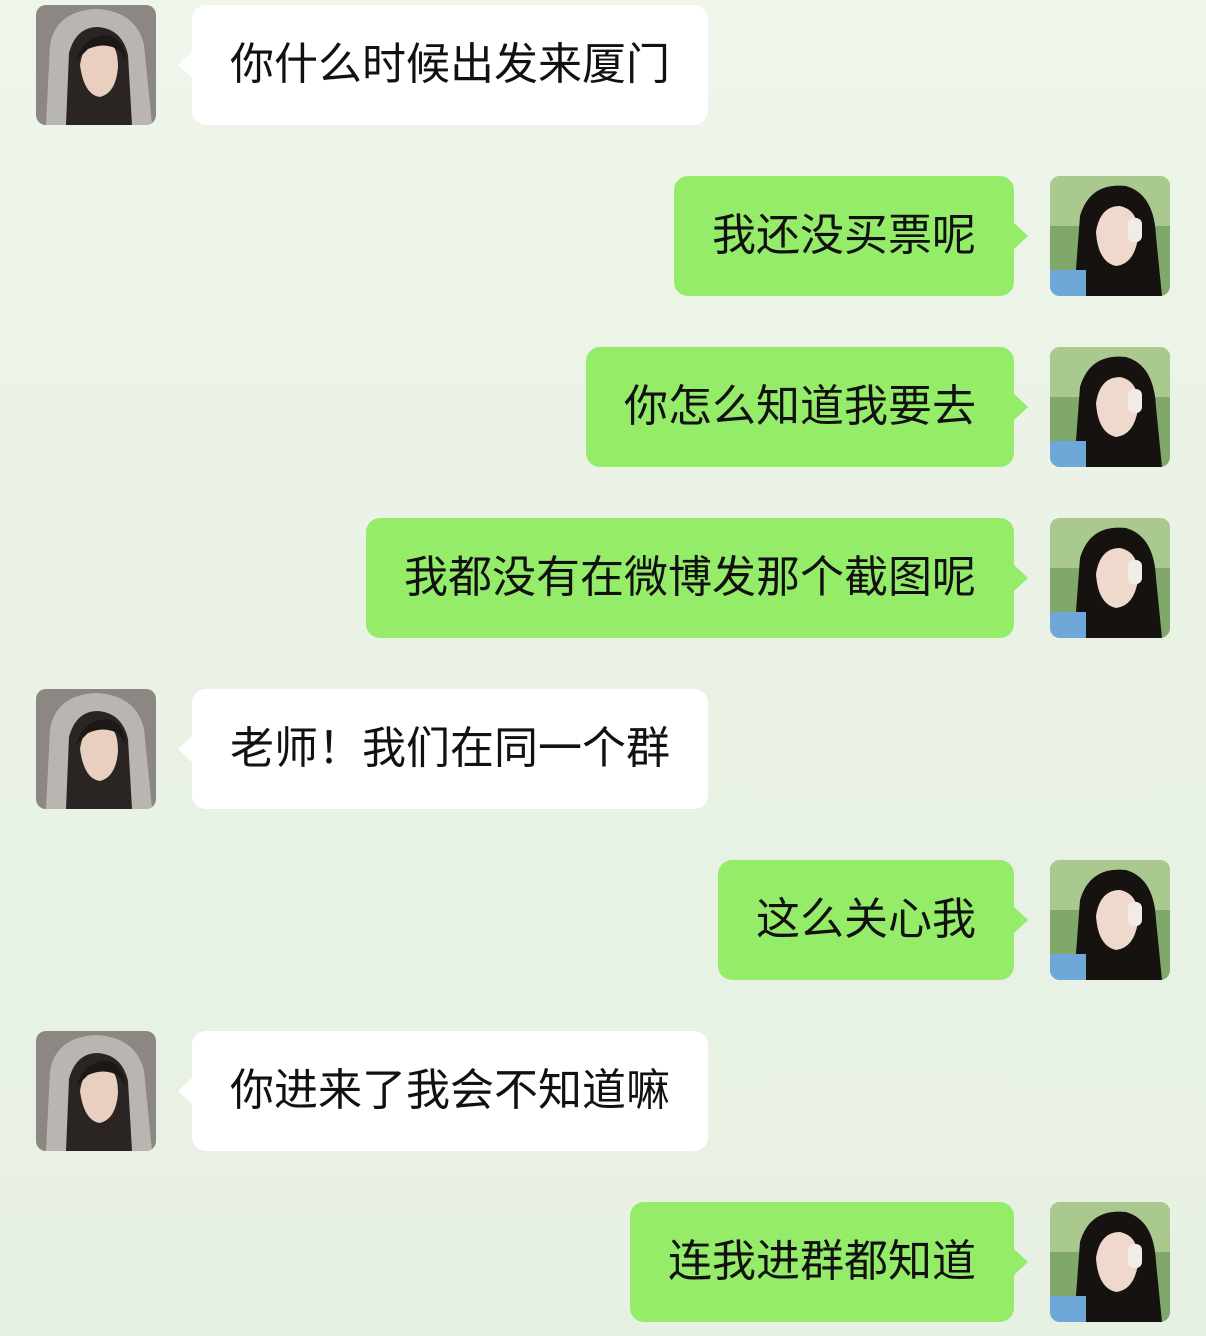 The image size is (1206, 1336). What do you see at coordinates (603, 236) in the screenshot?
I see `message-row-outgoing: 我还没买票呢` at bounding box center [603, 236].